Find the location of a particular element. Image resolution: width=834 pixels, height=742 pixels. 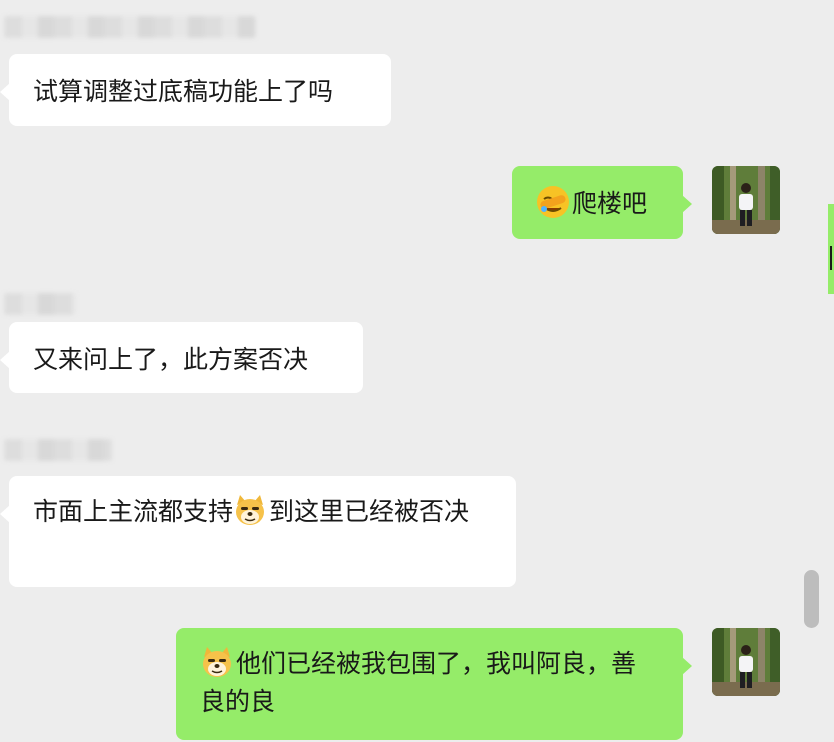

message-bubble-outgoing: 爬楼吧 is located at coordinates (602, 202).